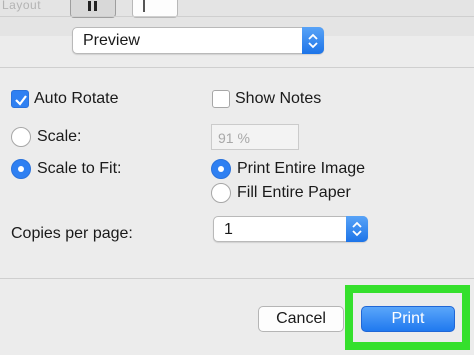  I want to click on scale-label: Scale:, so click(59, 136).